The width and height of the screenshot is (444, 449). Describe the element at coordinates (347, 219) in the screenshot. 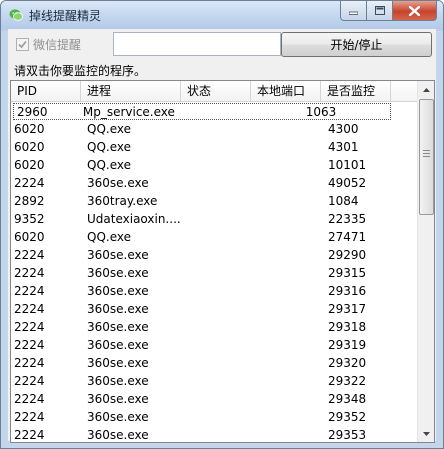

I see `cell-local-port: 22335` at that location.